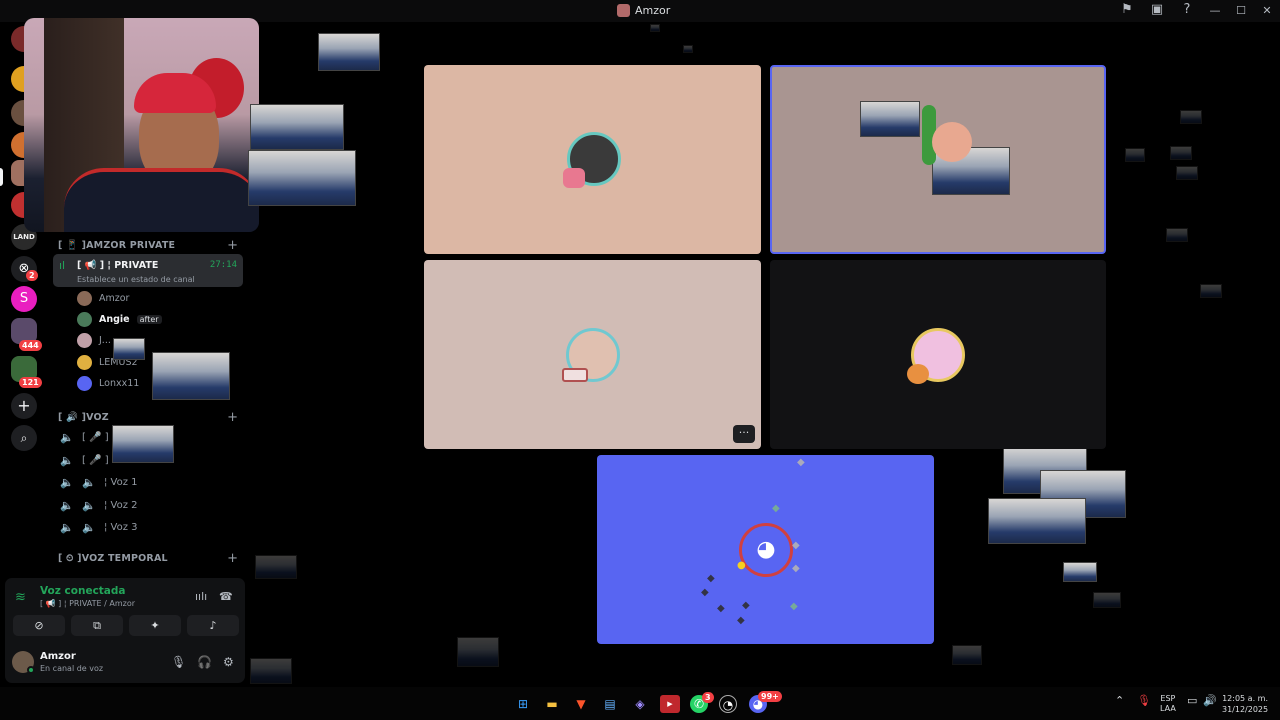 This screenshot has width=1280, height=720. I want to click on help-icon: ?, so click(1187, 10).